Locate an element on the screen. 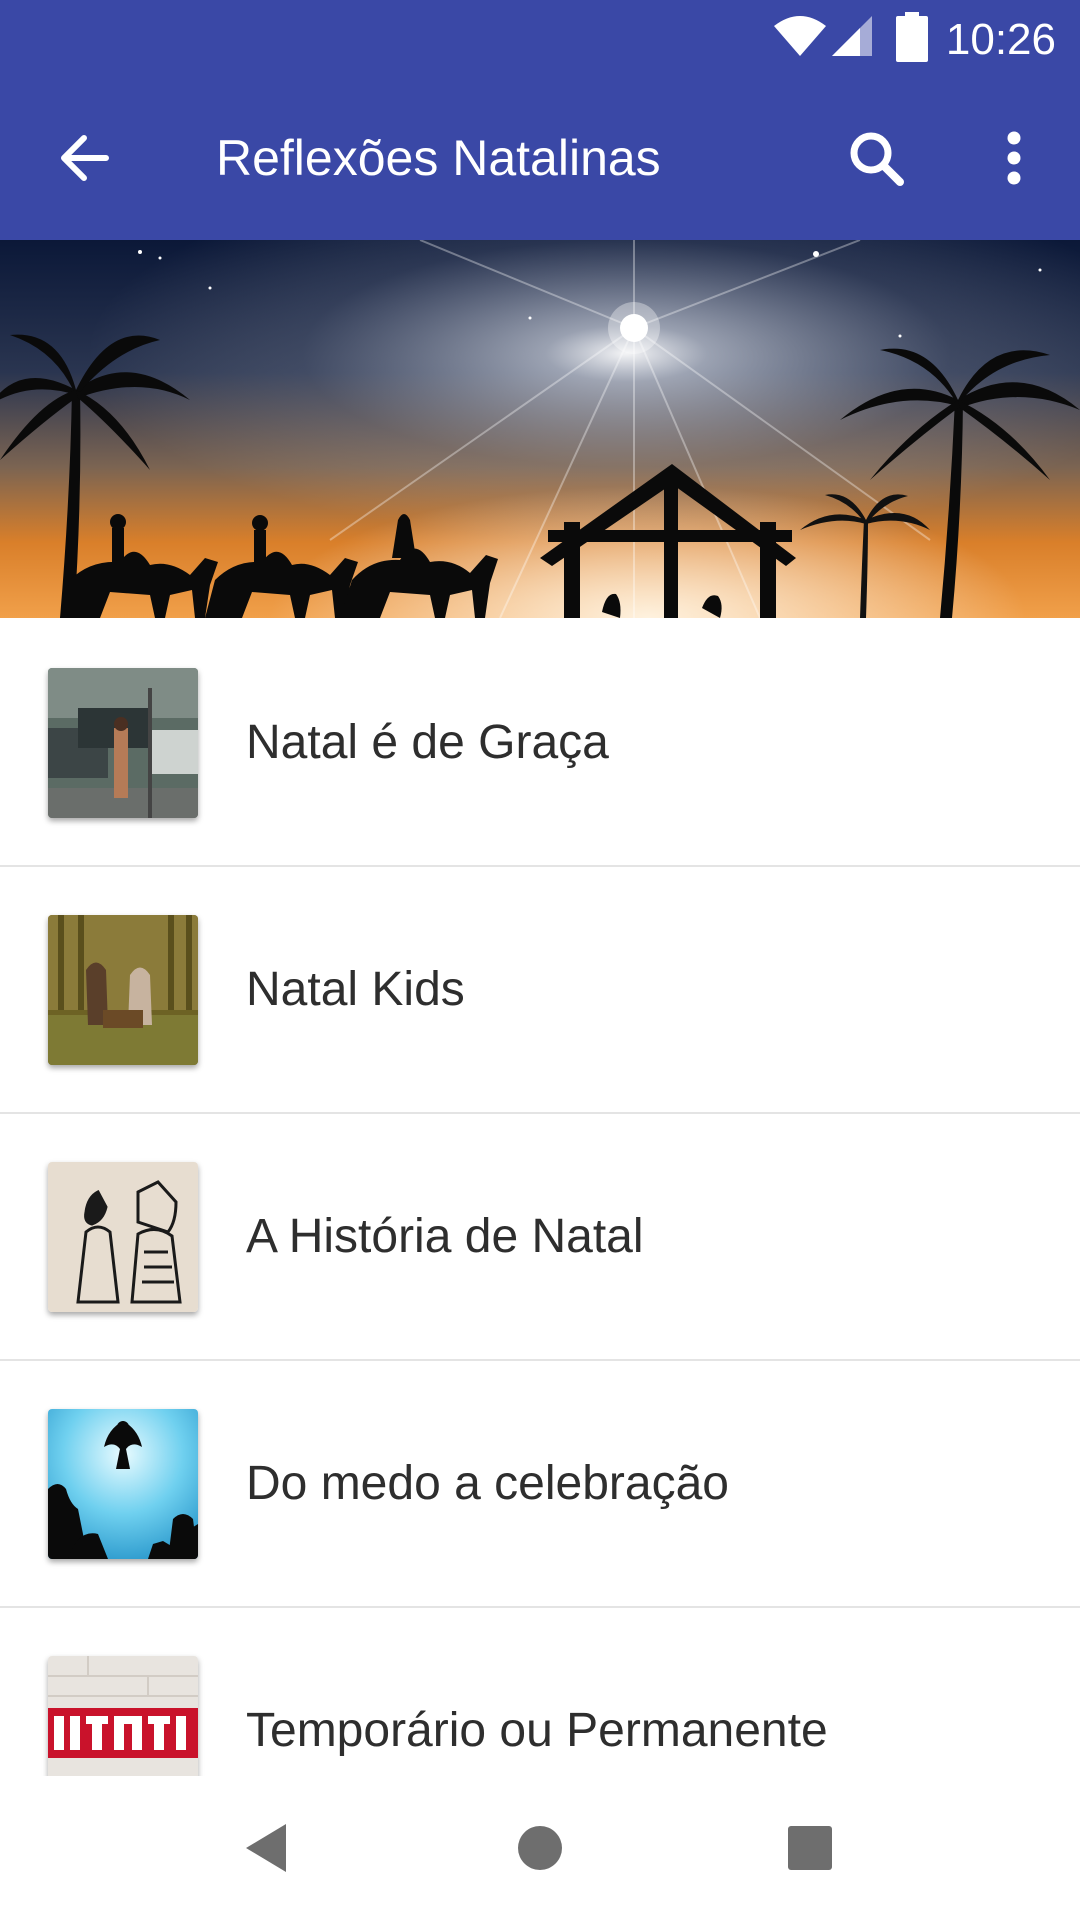  natal-sign-thumbnail is located at coordinates (123, 1716).